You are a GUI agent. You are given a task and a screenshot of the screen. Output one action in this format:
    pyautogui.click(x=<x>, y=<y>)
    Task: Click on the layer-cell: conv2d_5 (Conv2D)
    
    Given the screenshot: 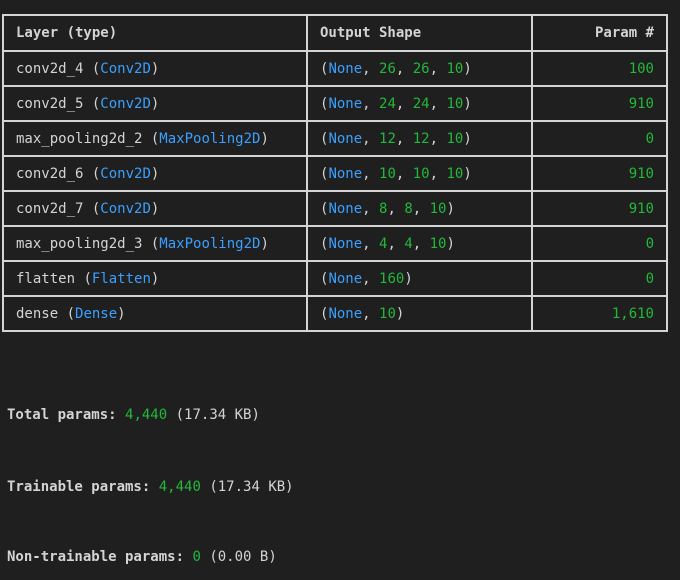 What is the action you would take?
    pyautogui.click(x=155, y=103)
    